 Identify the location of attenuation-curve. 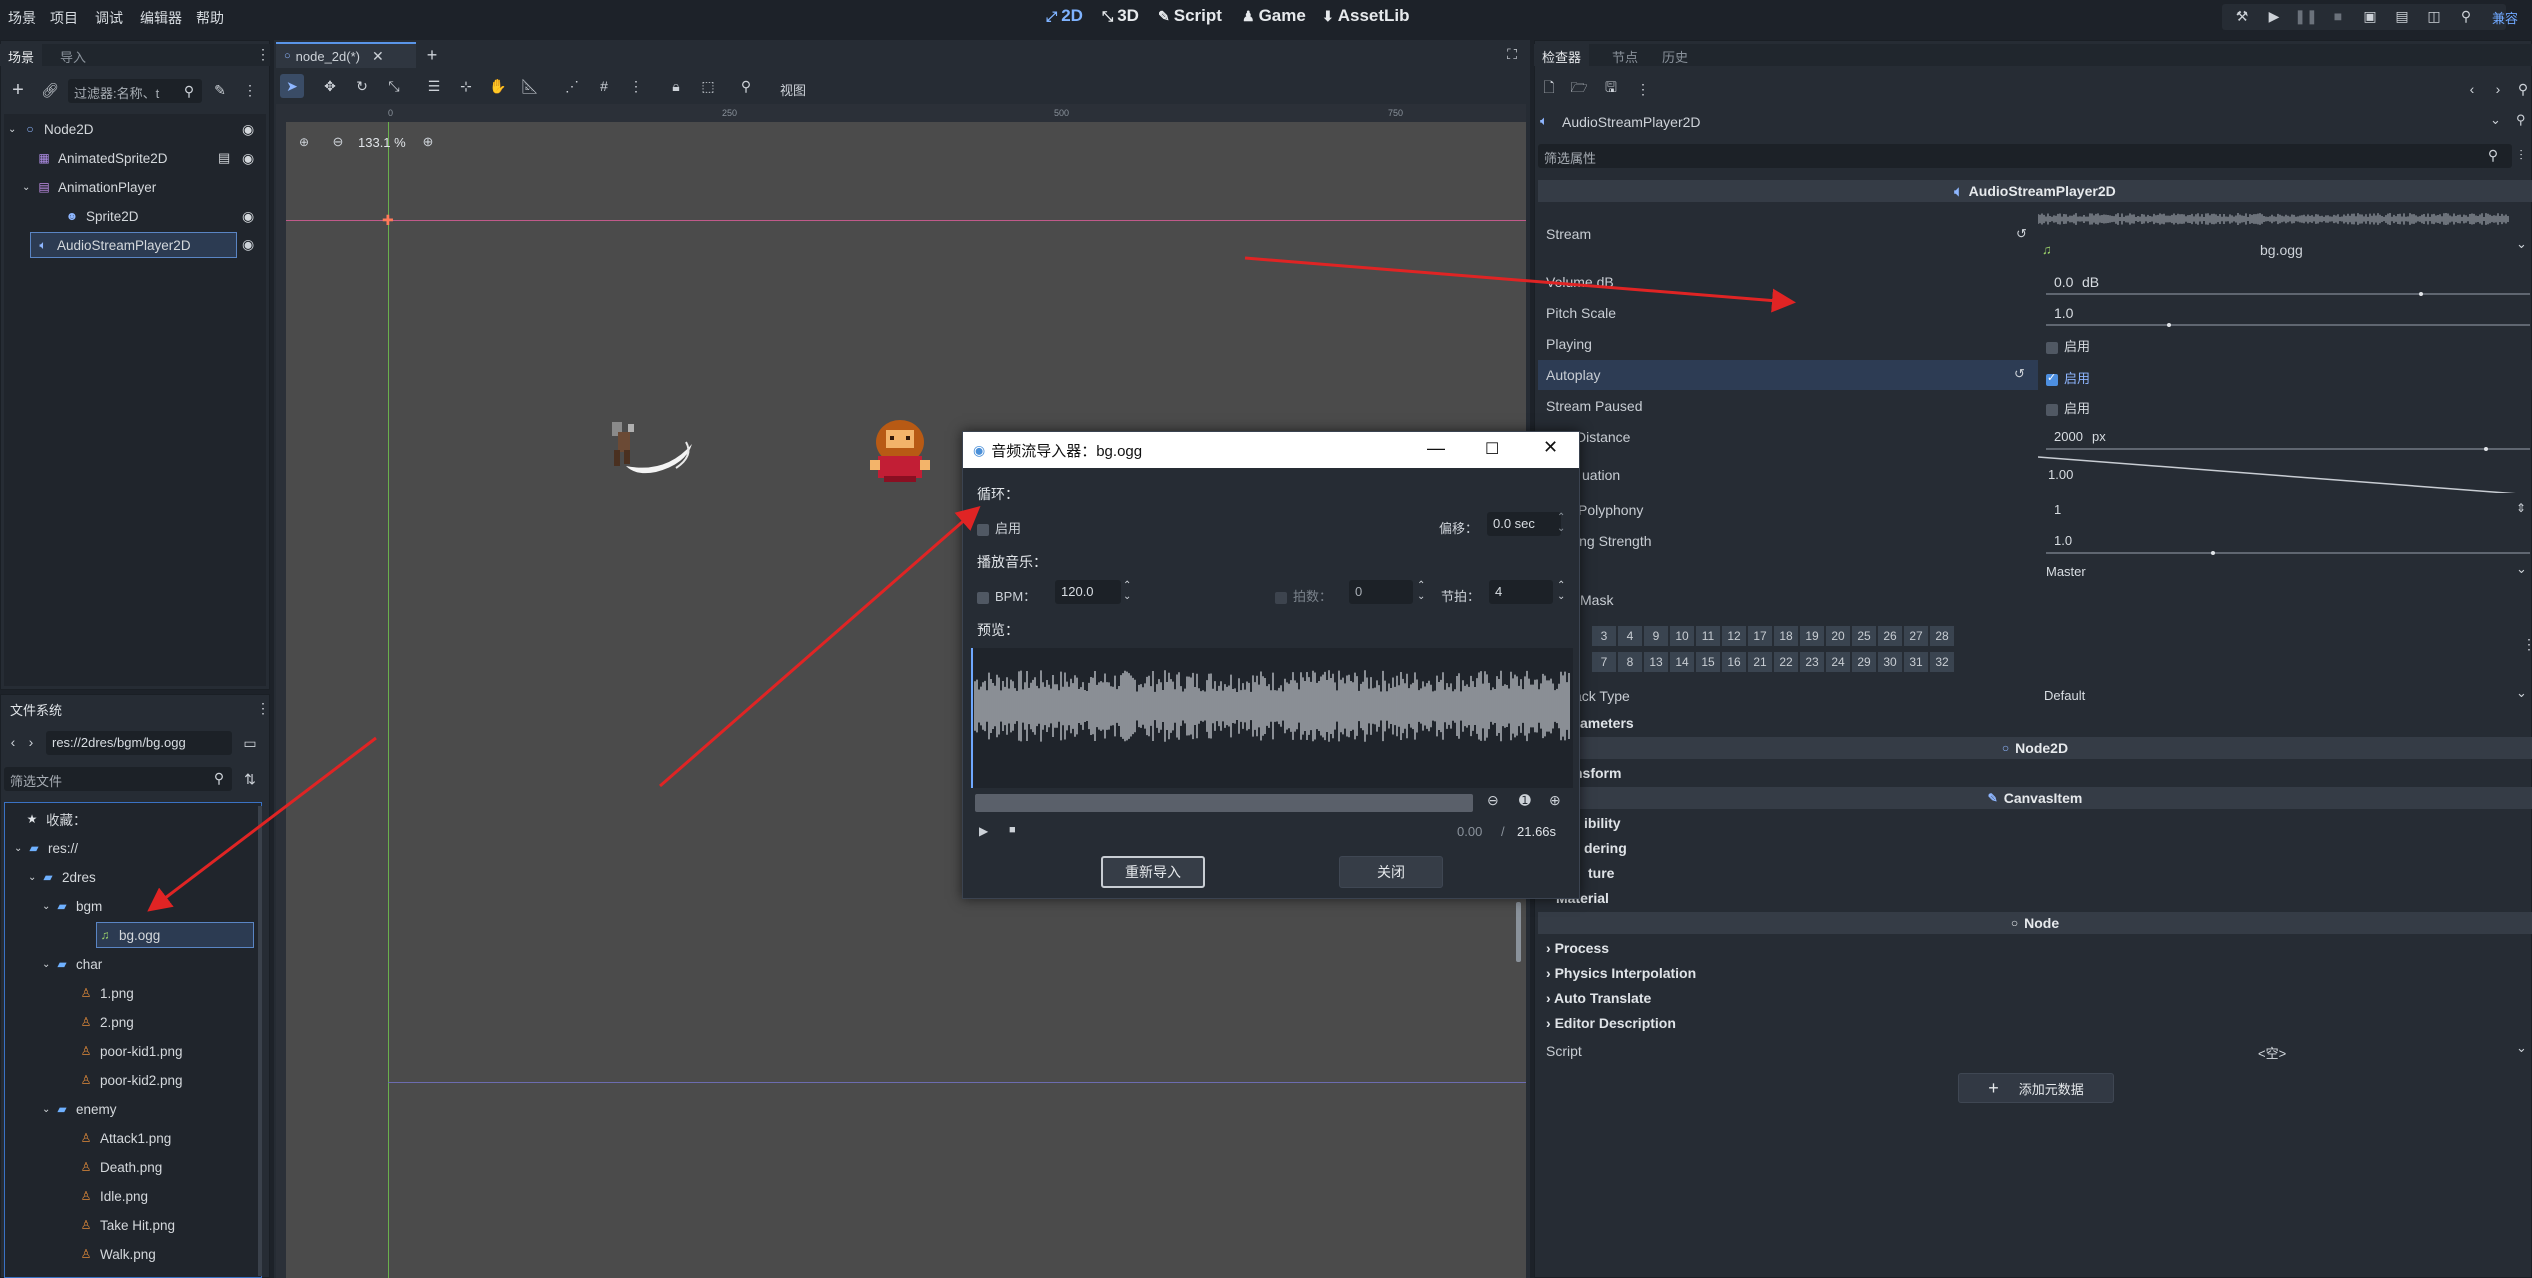
(2285, 473).